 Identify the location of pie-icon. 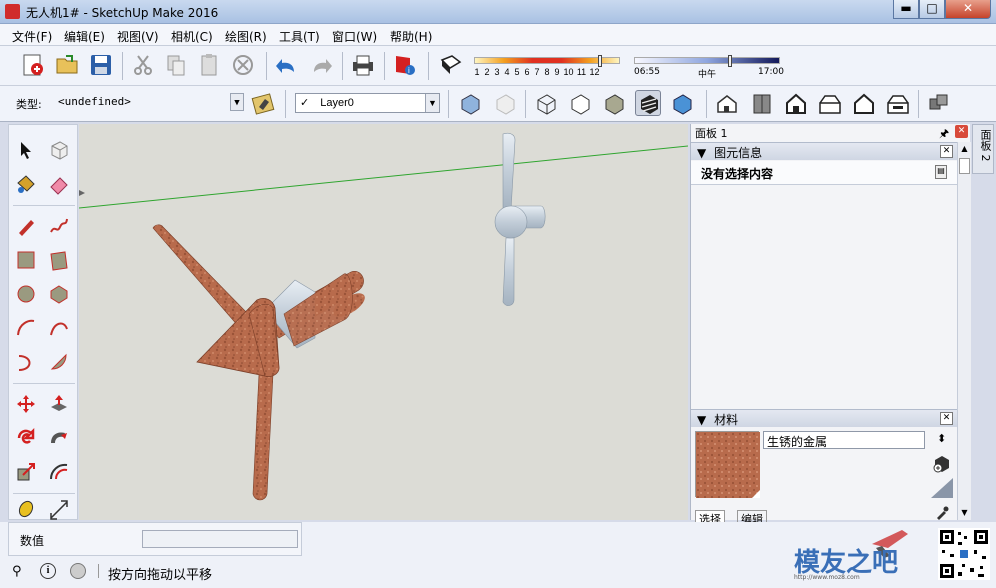
(59, 362).